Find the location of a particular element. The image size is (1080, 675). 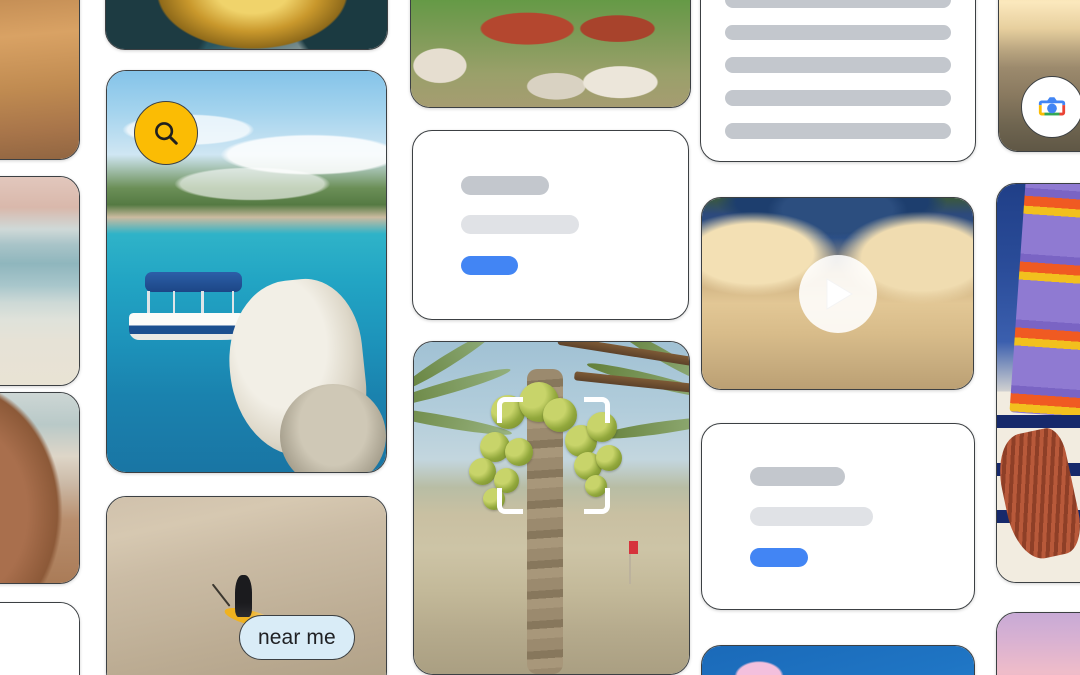

near-me-chip: near me is located at coordinates (297, 637).